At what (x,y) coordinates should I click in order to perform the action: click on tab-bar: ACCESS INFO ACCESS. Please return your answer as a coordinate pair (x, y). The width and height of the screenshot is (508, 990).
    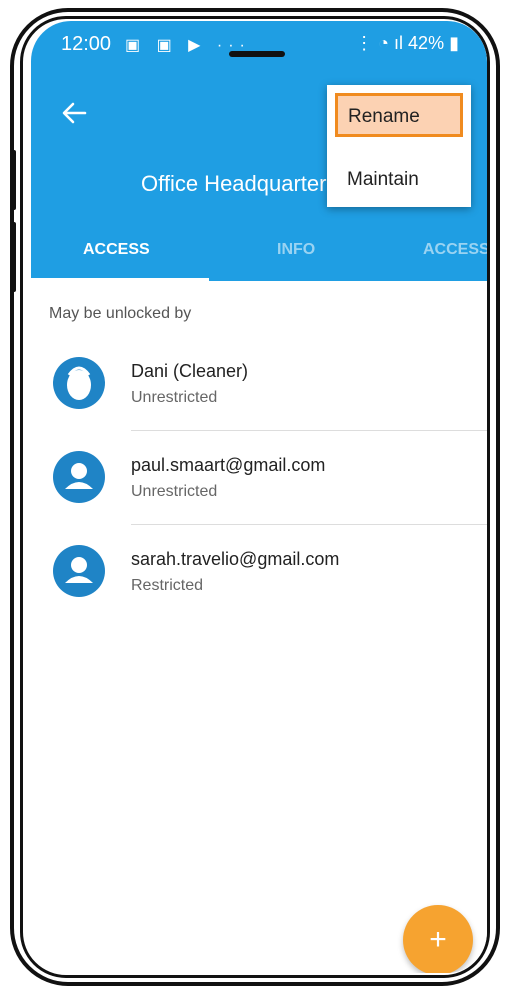
    Looking at the image, I should click on (259, 257).